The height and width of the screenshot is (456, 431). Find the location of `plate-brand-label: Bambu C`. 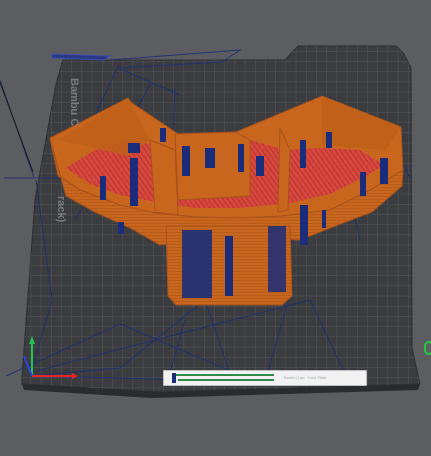

plate-brand-label: Bambu C is located at coordinates (74, 102).